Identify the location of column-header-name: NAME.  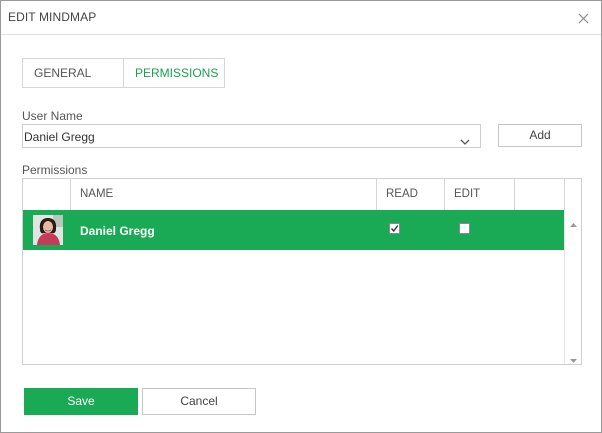
(224, 194).